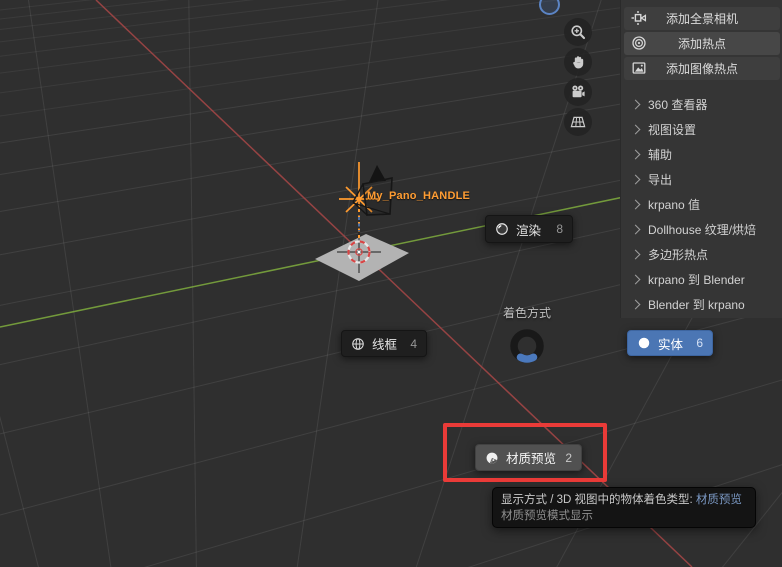  I want to click on button-label: 添加全景相机, so click(701, 19).